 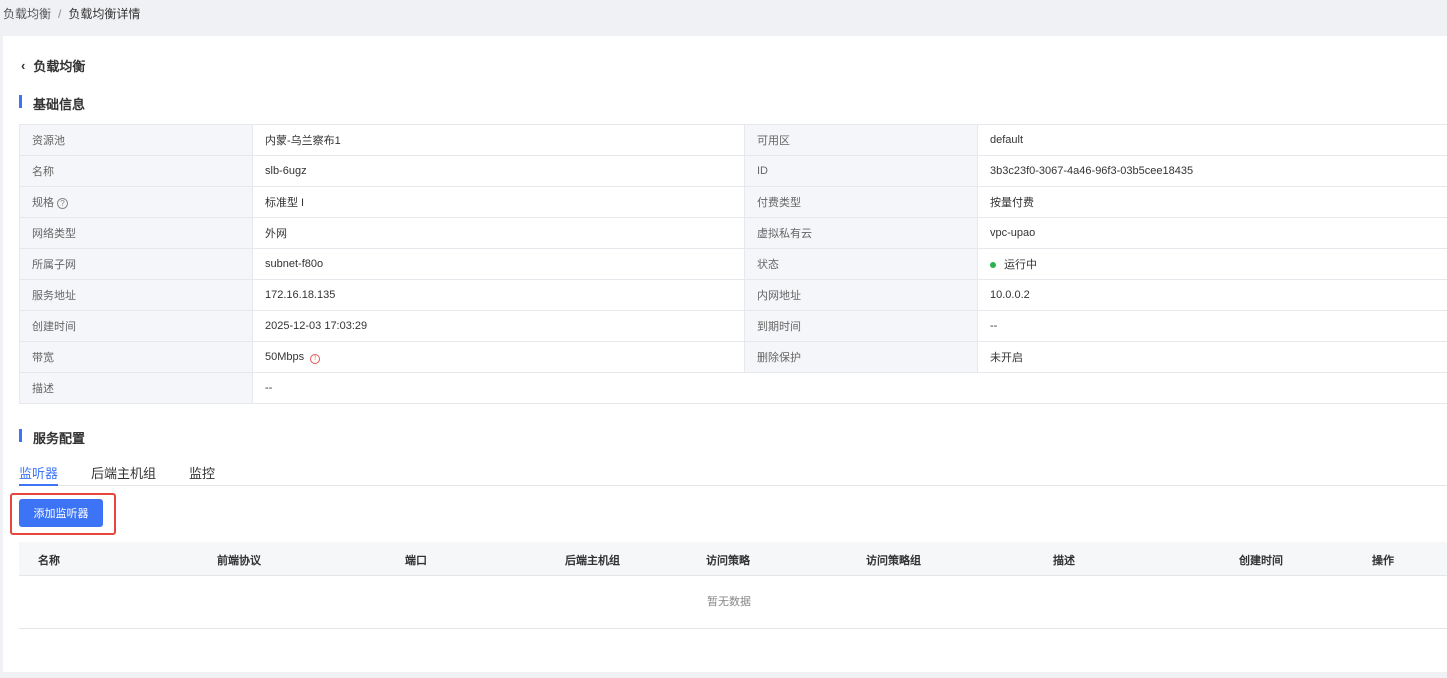 What do you see at coordinates (239, 561) in the screenshot?
I see `col-protocol: 前端协议` at bounding box center [239, 561].